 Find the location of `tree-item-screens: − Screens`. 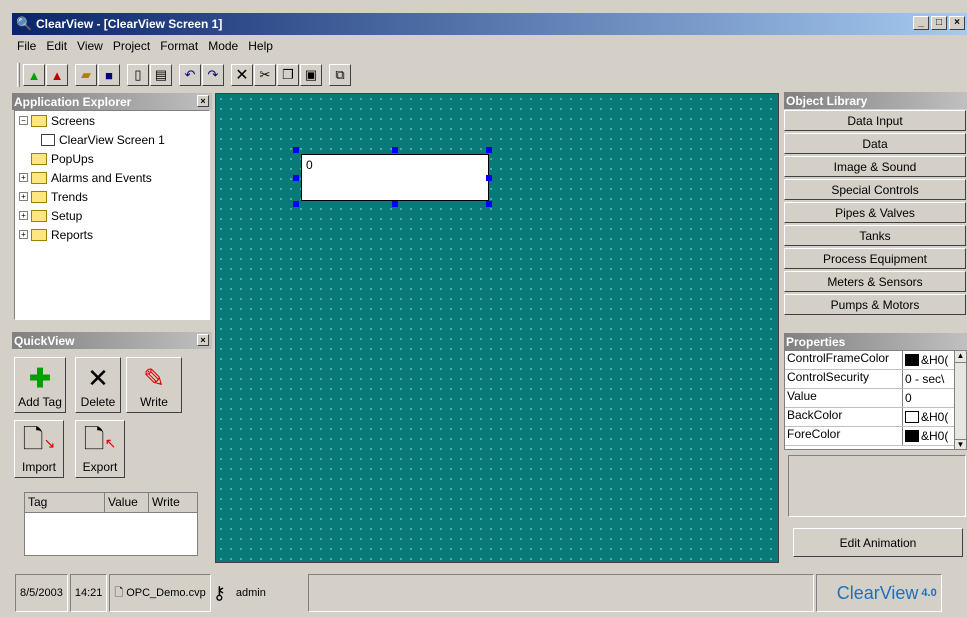

tree-item-screens: − Screens is located at coordinates (112, 120).